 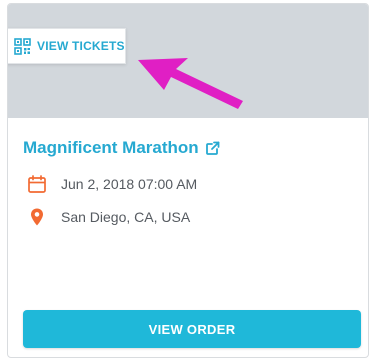 What do you see at coordinates (126, 217) in the screenshot?
I see `event-location: San Diego, CA, USA` at bounding box center [126, 217].